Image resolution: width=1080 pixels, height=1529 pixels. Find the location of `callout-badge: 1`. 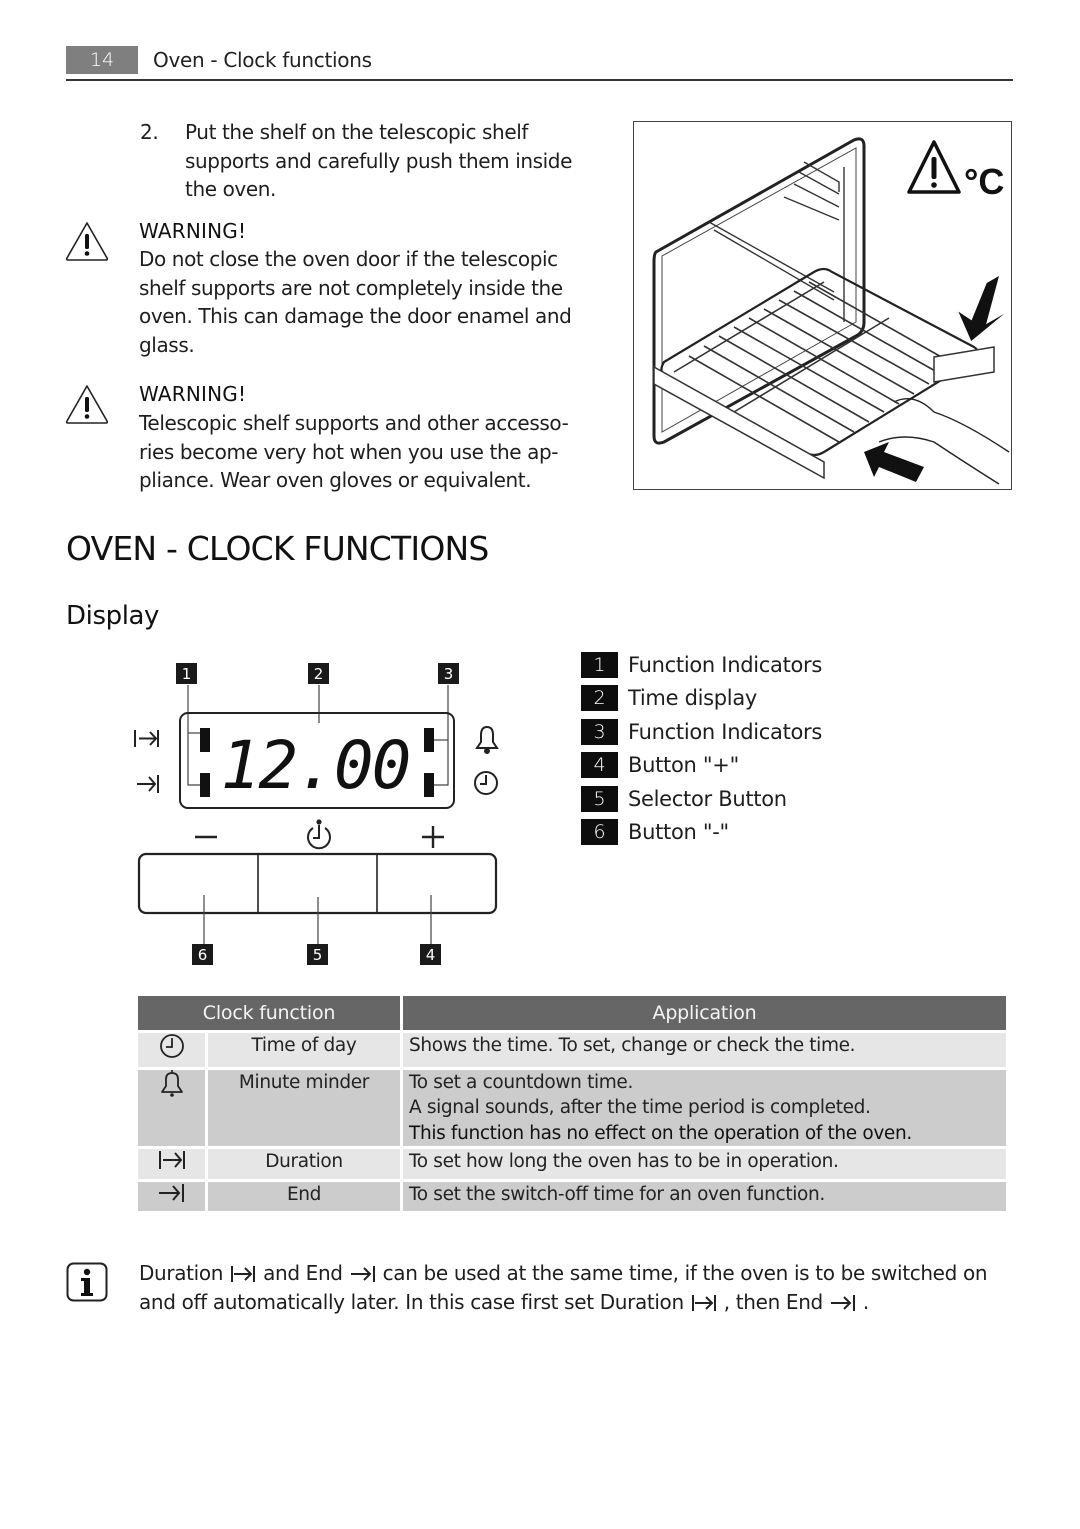

callout-badge: 1 is located at coordinates (186, 673).